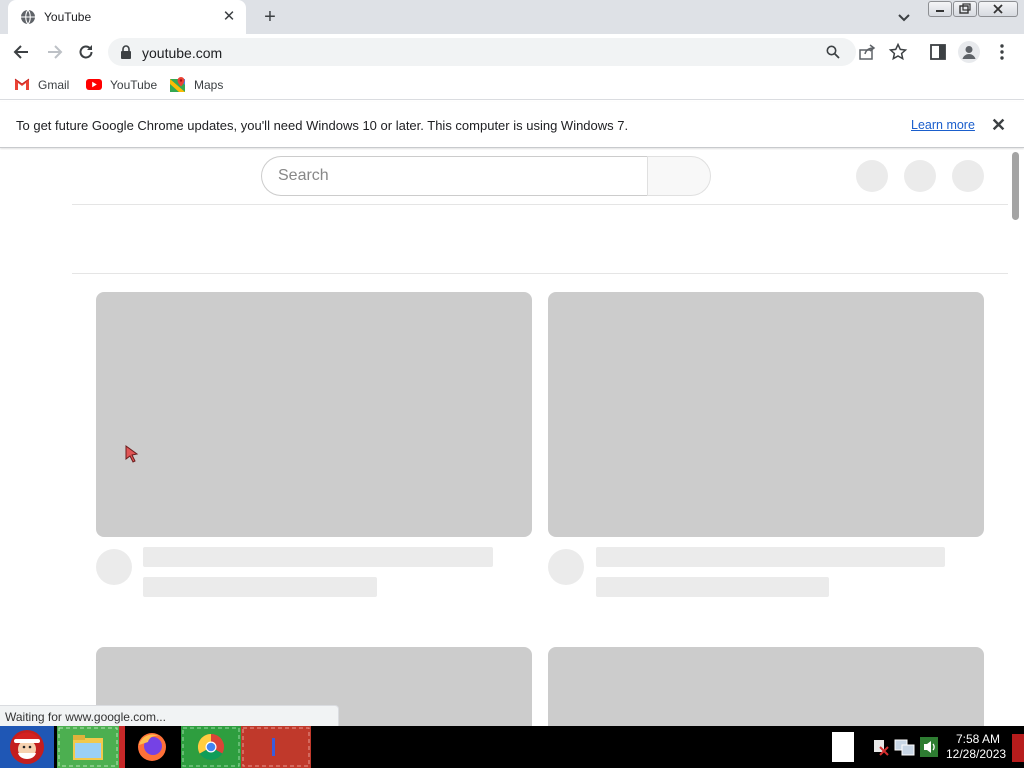 The width and height of the screenshot is (1024, 773). I want to click on toolbar: youtube.com, so click(512, 52).